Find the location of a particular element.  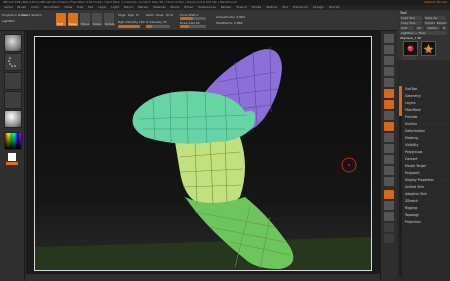

xpose-button is located at coordinates (389, 238).